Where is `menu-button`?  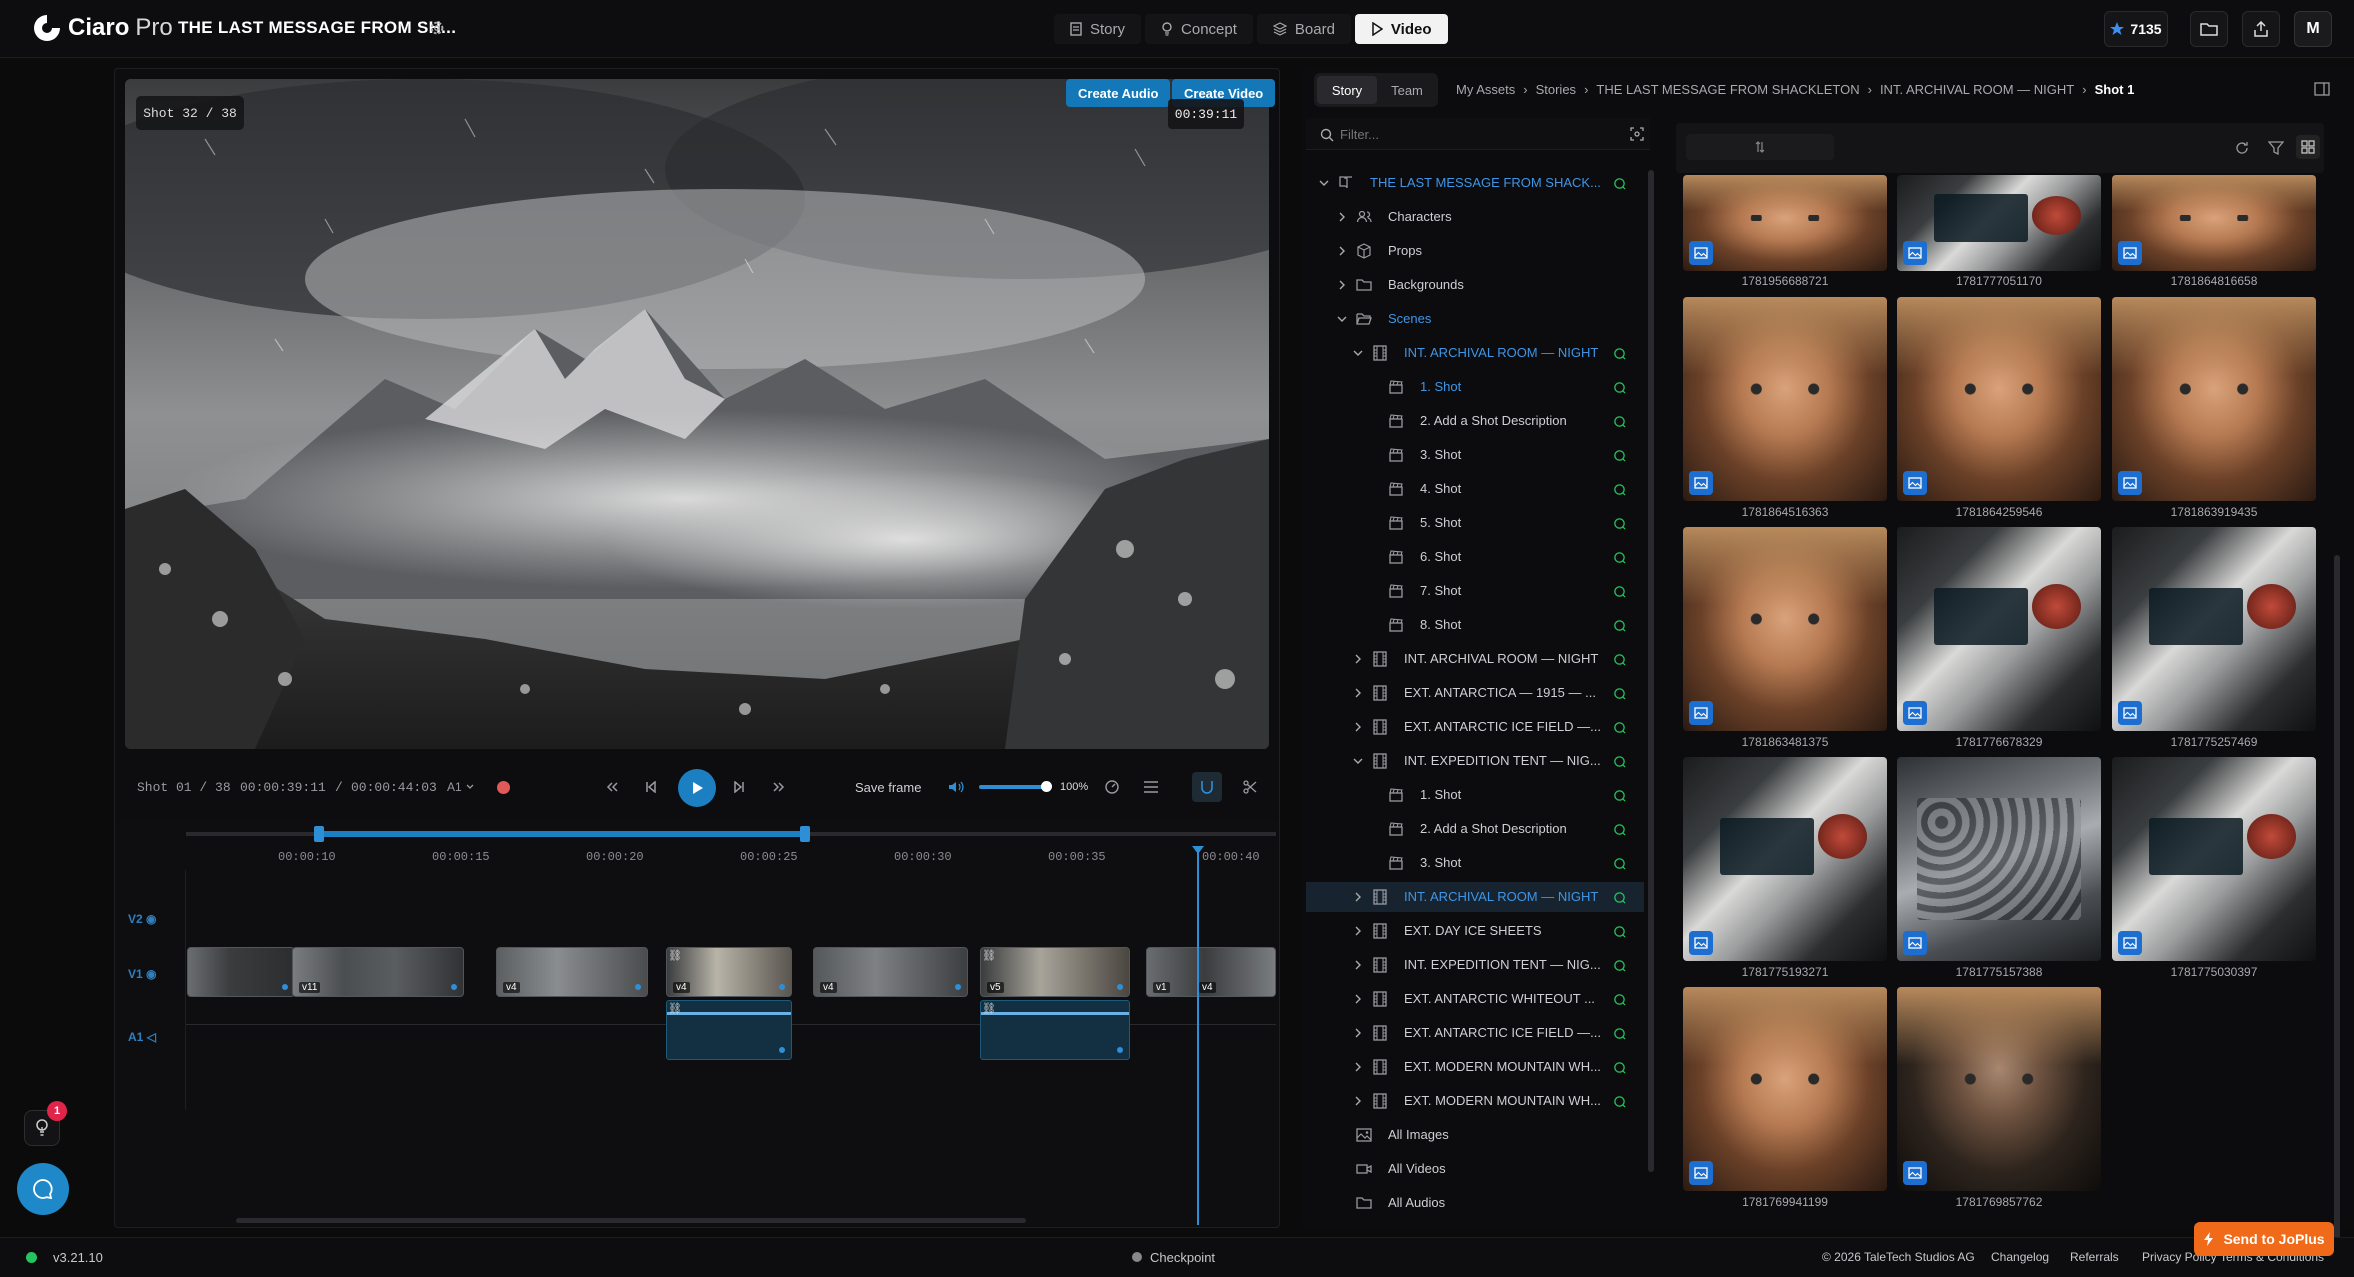 menu-button is located at coordinates (1151, 787).